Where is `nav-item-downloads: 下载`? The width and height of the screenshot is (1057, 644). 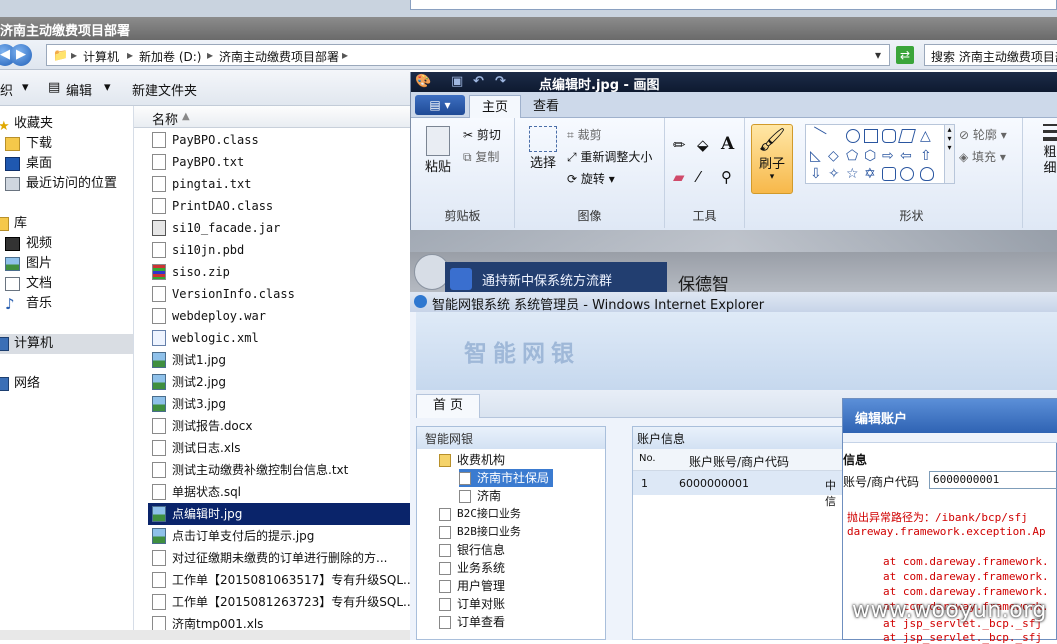 nav-item-downloads: 下载 is located at coordinates (66, 144).